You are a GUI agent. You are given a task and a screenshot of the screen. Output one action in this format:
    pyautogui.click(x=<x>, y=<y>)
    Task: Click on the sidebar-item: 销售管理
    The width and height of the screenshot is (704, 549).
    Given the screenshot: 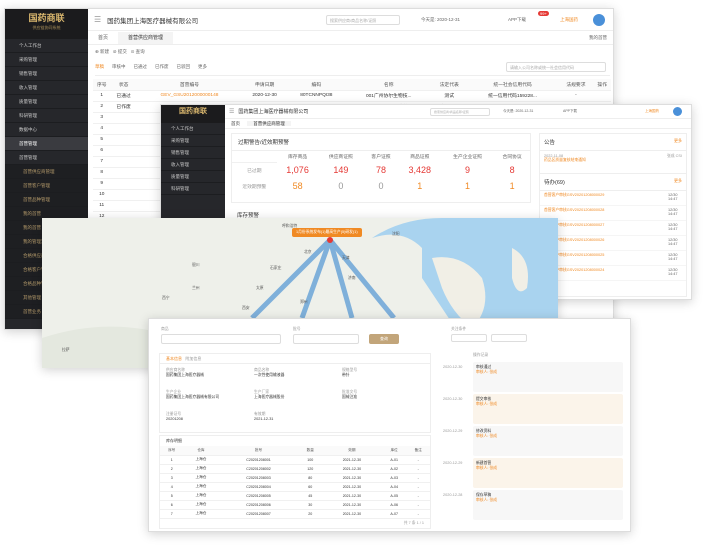 What is the action you would take?
    pyautogui.click(x=46, y=74)
    